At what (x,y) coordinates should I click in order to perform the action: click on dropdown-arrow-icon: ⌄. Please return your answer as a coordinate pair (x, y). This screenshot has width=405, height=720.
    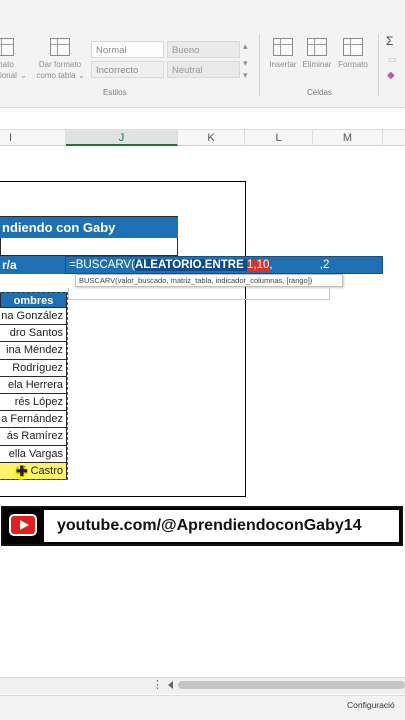
    Looking at the image, I should click on (13, 76).